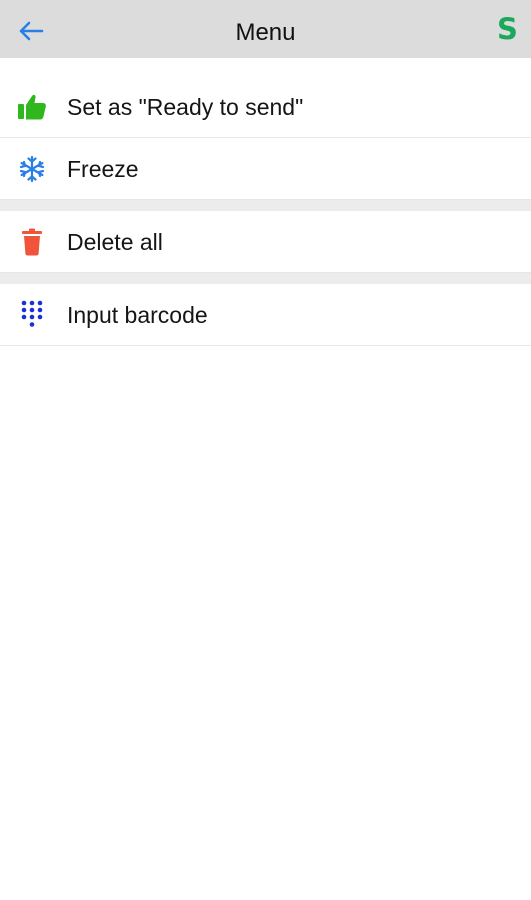 This screenshot has width=531, height=900. What do you see at coordinates (185, 106) in the screenshot?
I see `menu-item-label: Set as "Ready to send"` at bounding box center [185, 106].